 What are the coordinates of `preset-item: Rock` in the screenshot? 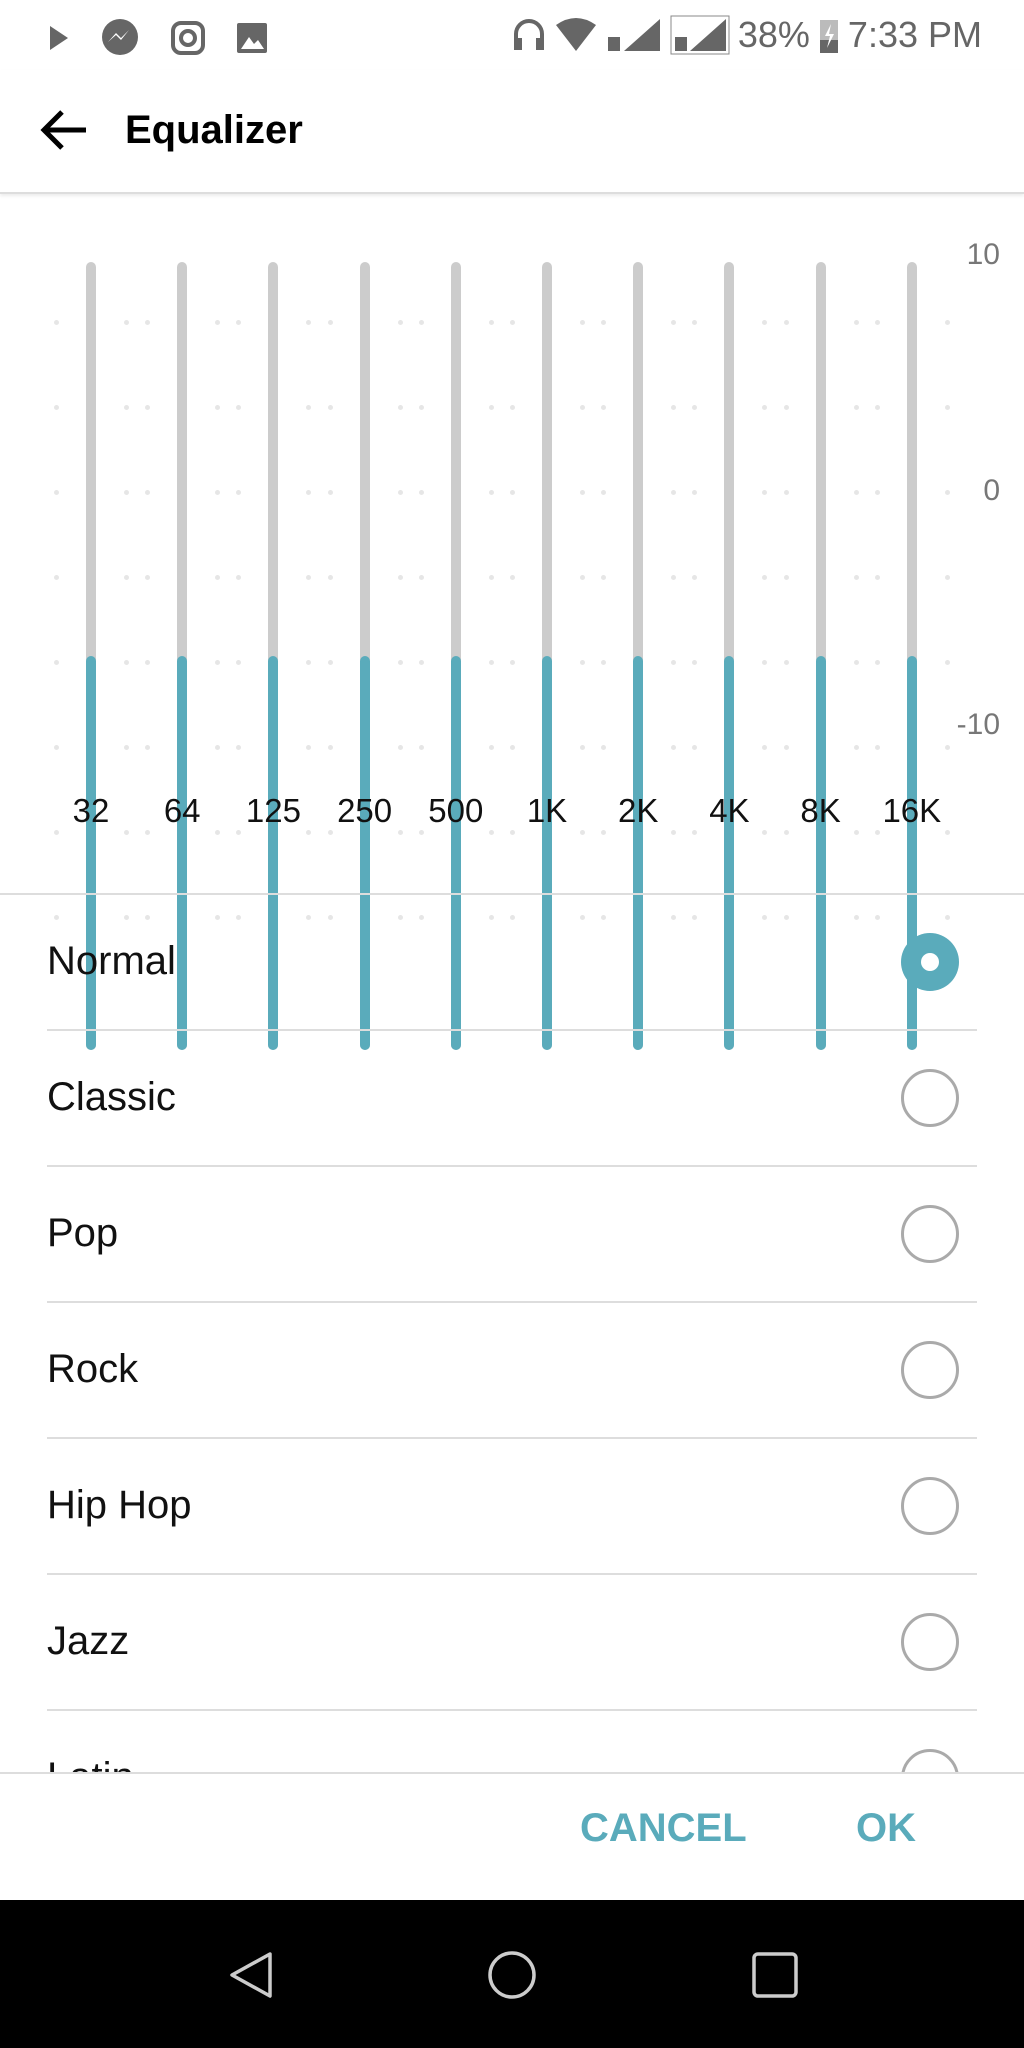 It's located at (512, 1371).